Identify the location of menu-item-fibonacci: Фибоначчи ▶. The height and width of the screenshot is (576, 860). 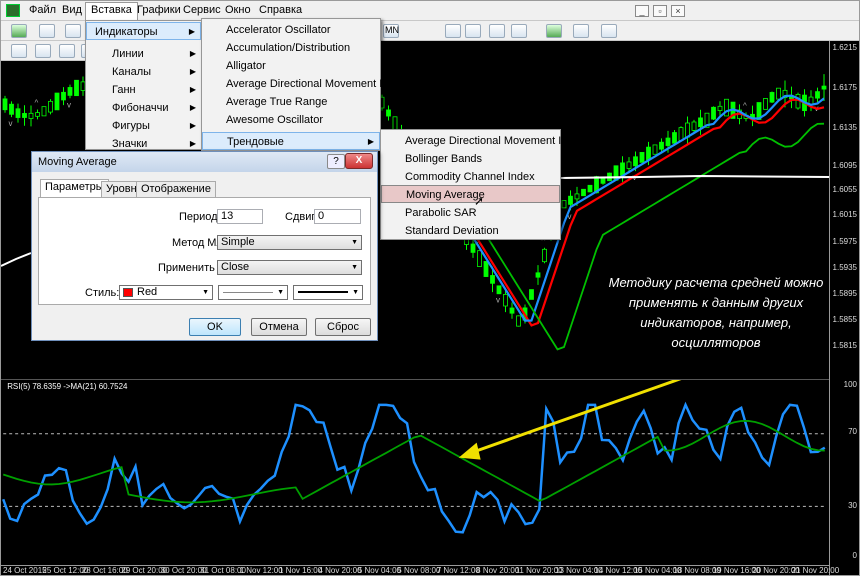
(143, 108).